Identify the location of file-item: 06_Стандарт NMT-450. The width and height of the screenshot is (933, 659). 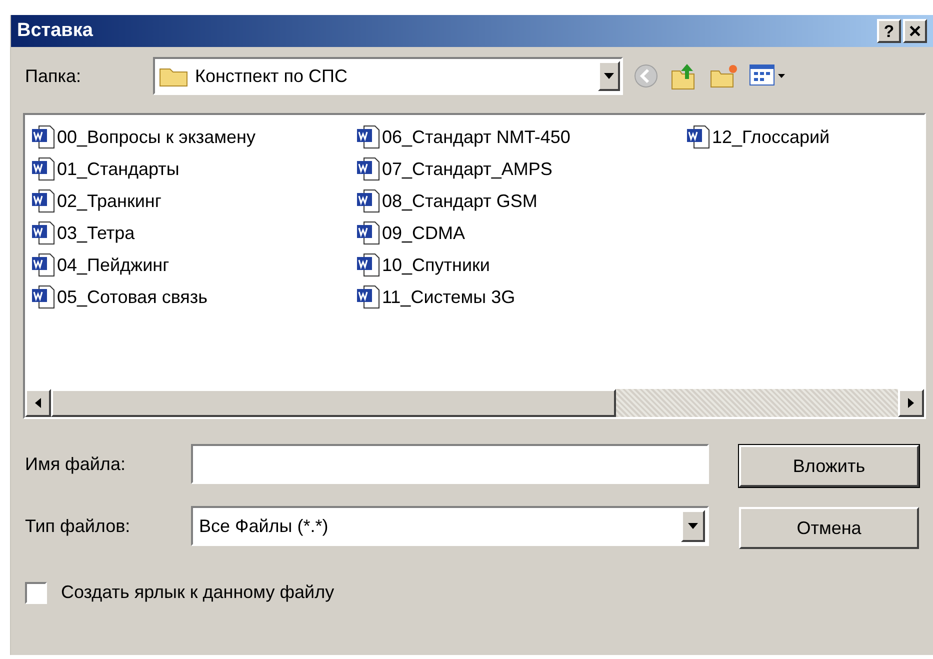
(476, 137).